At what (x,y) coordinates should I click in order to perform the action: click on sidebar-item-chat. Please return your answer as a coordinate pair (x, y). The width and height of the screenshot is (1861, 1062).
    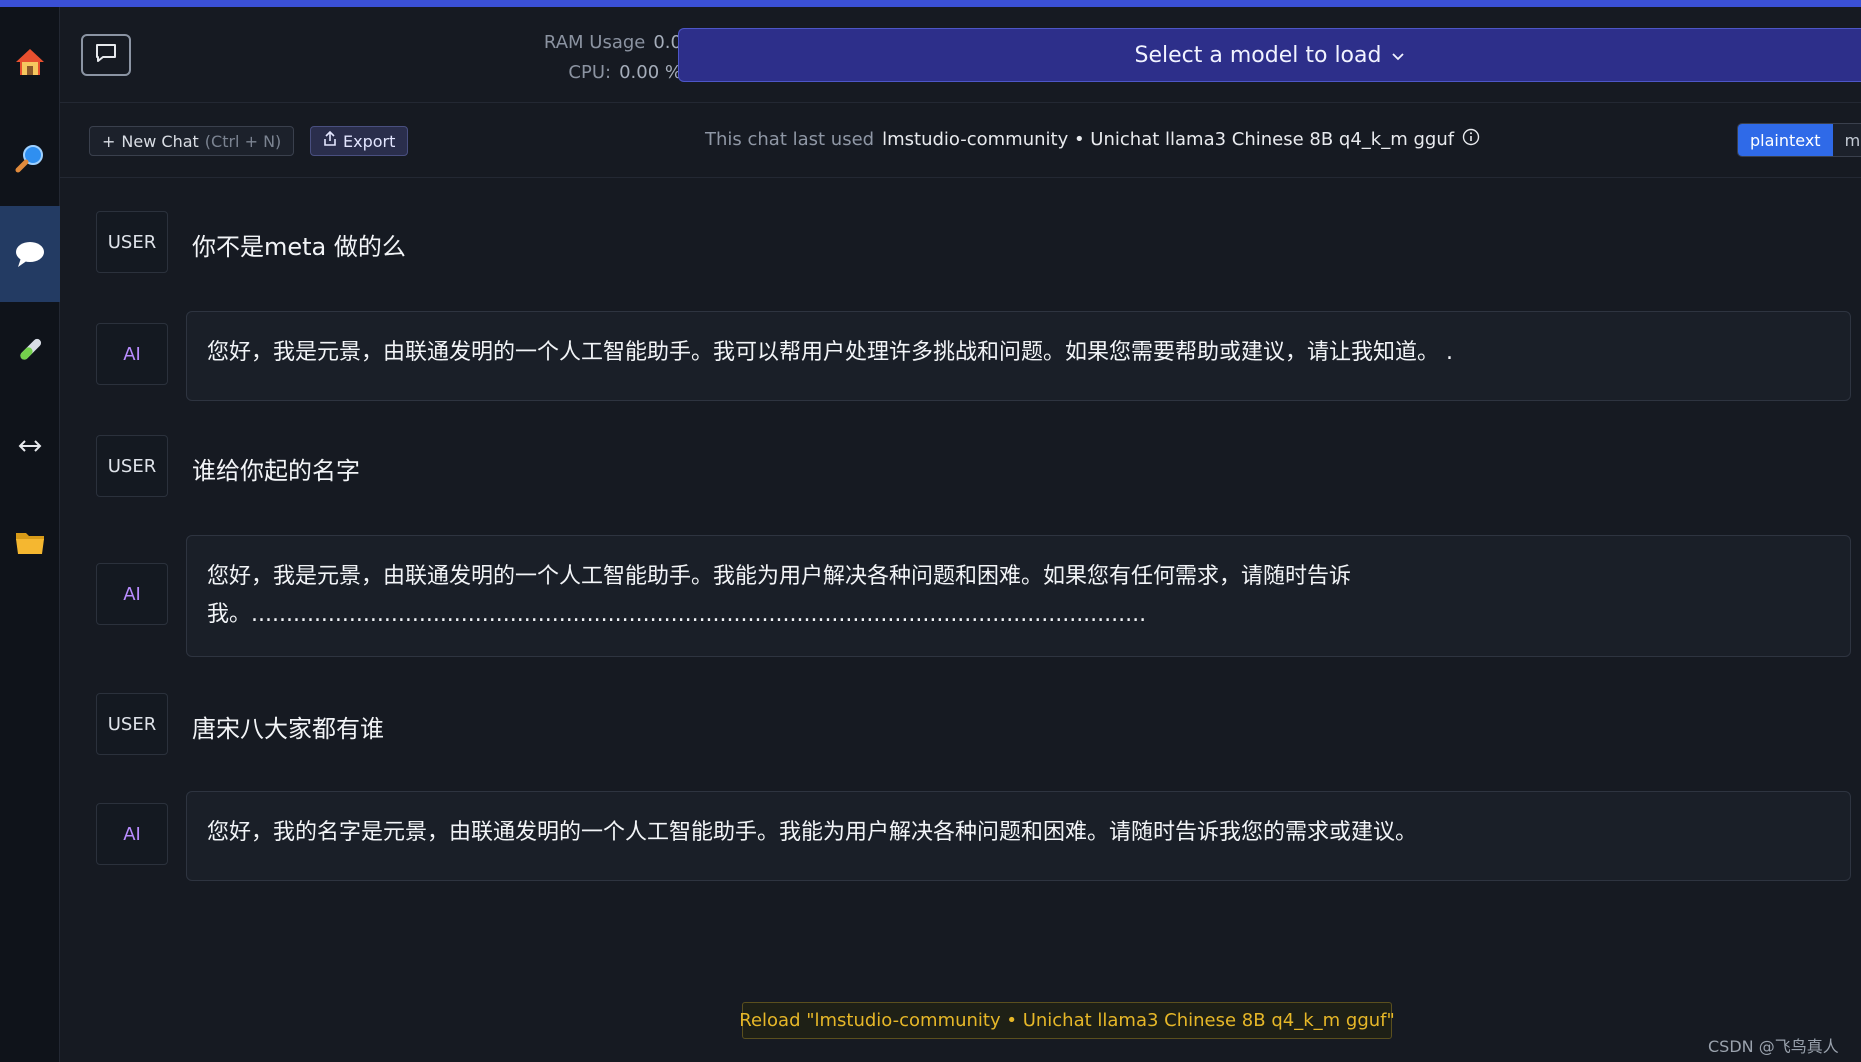
    Looking at the image, I should click on (30, 254).